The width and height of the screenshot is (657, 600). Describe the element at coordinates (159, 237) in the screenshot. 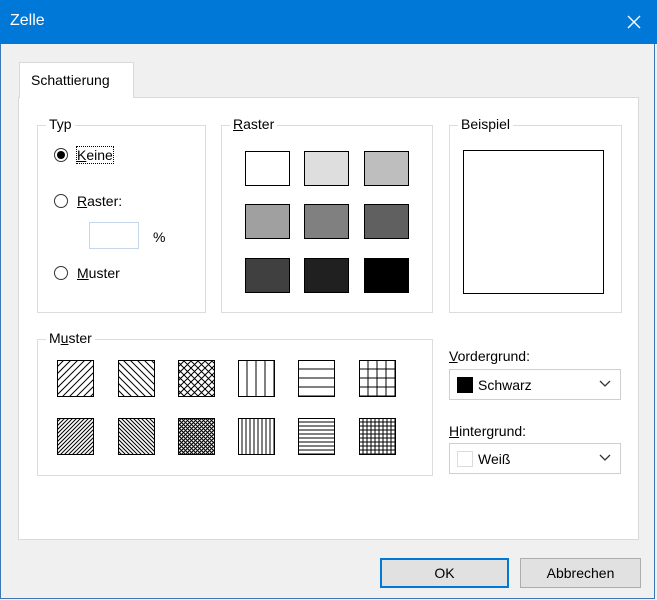

I see `percent-sign: %` at that location.